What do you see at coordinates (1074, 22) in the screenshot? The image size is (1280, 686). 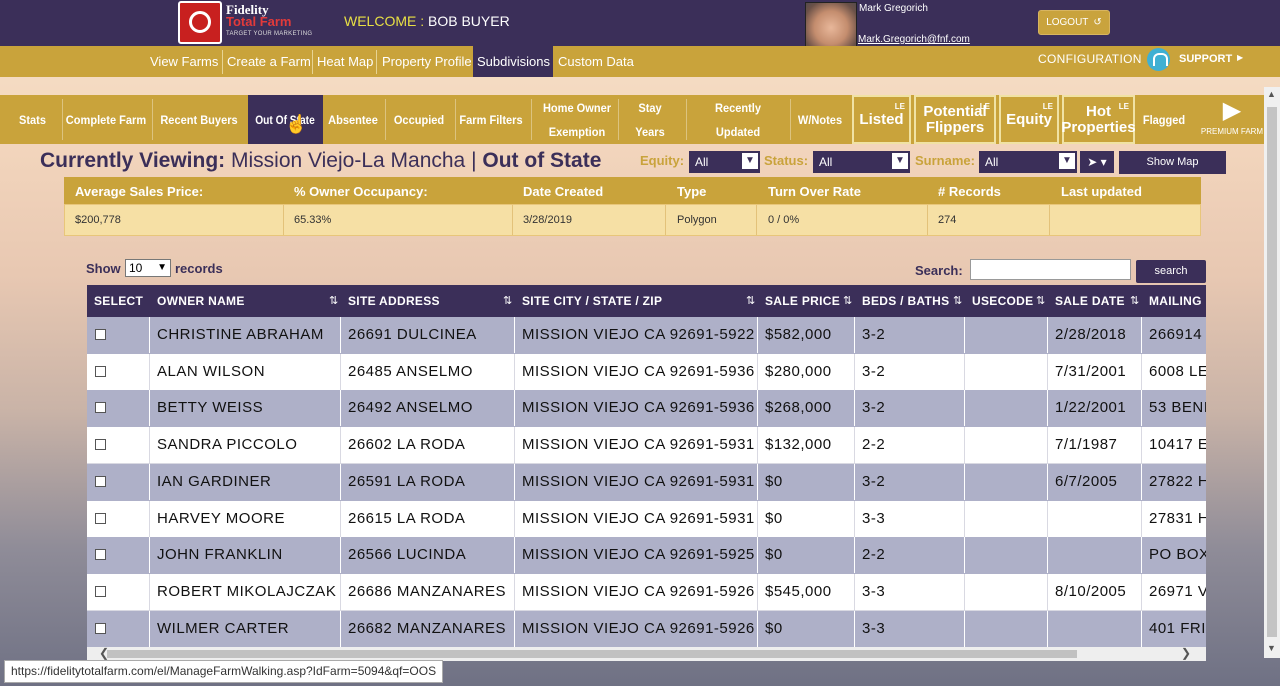 I see `logout-button: LOGOUT ↺` at bounding box center [1074, 22].